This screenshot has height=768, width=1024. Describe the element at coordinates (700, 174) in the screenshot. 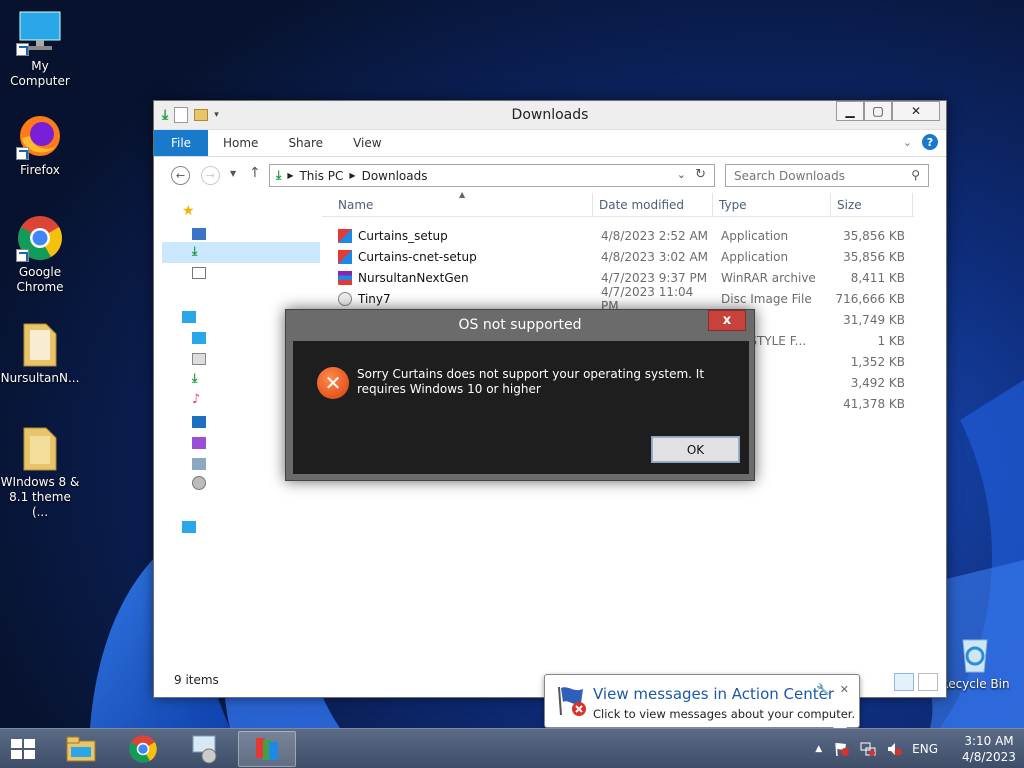

I see `refresh-icon: ↻` at that location.